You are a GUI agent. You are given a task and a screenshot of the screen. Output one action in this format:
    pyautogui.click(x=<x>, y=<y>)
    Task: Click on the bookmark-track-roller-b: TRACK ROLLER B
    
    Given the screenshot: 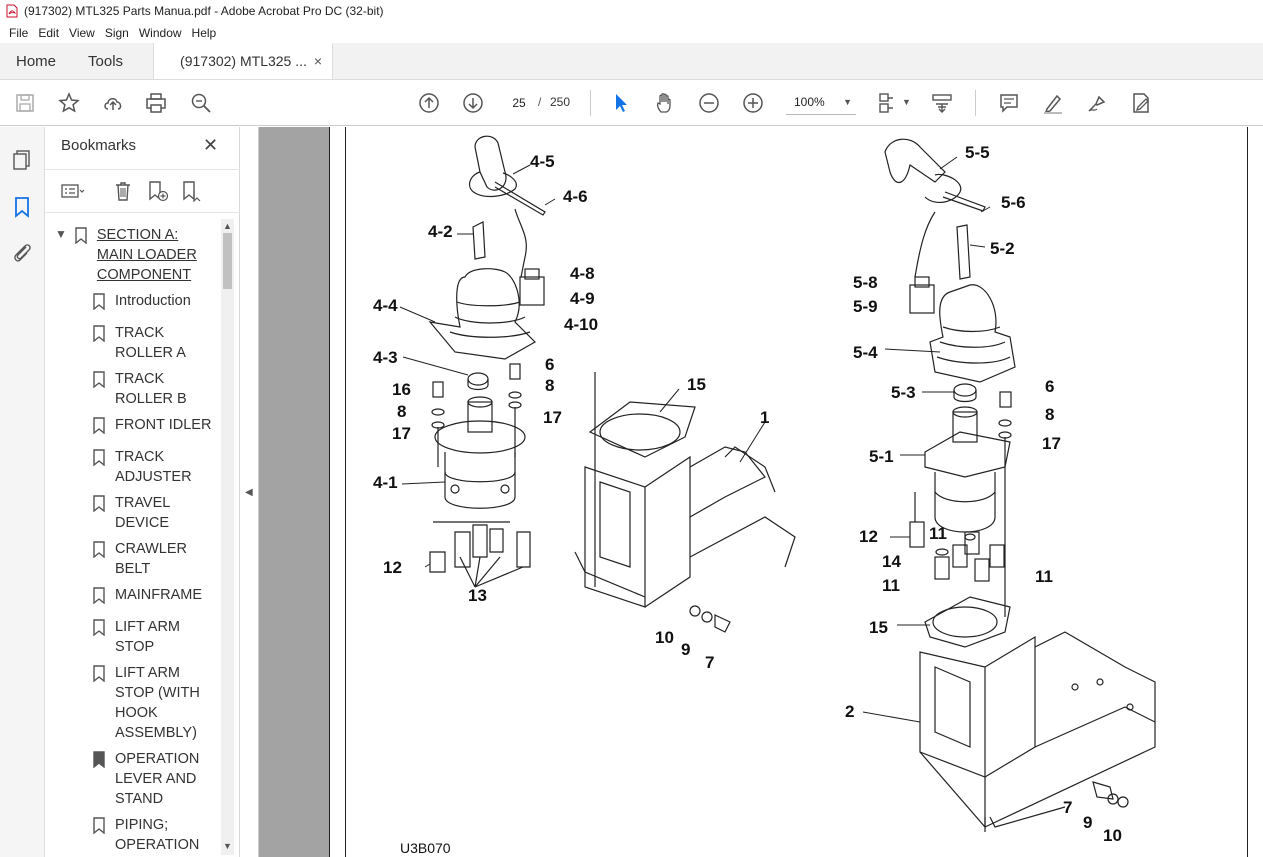 What is the action you would take?
    pyautogui.click(x=158, y=389)
    